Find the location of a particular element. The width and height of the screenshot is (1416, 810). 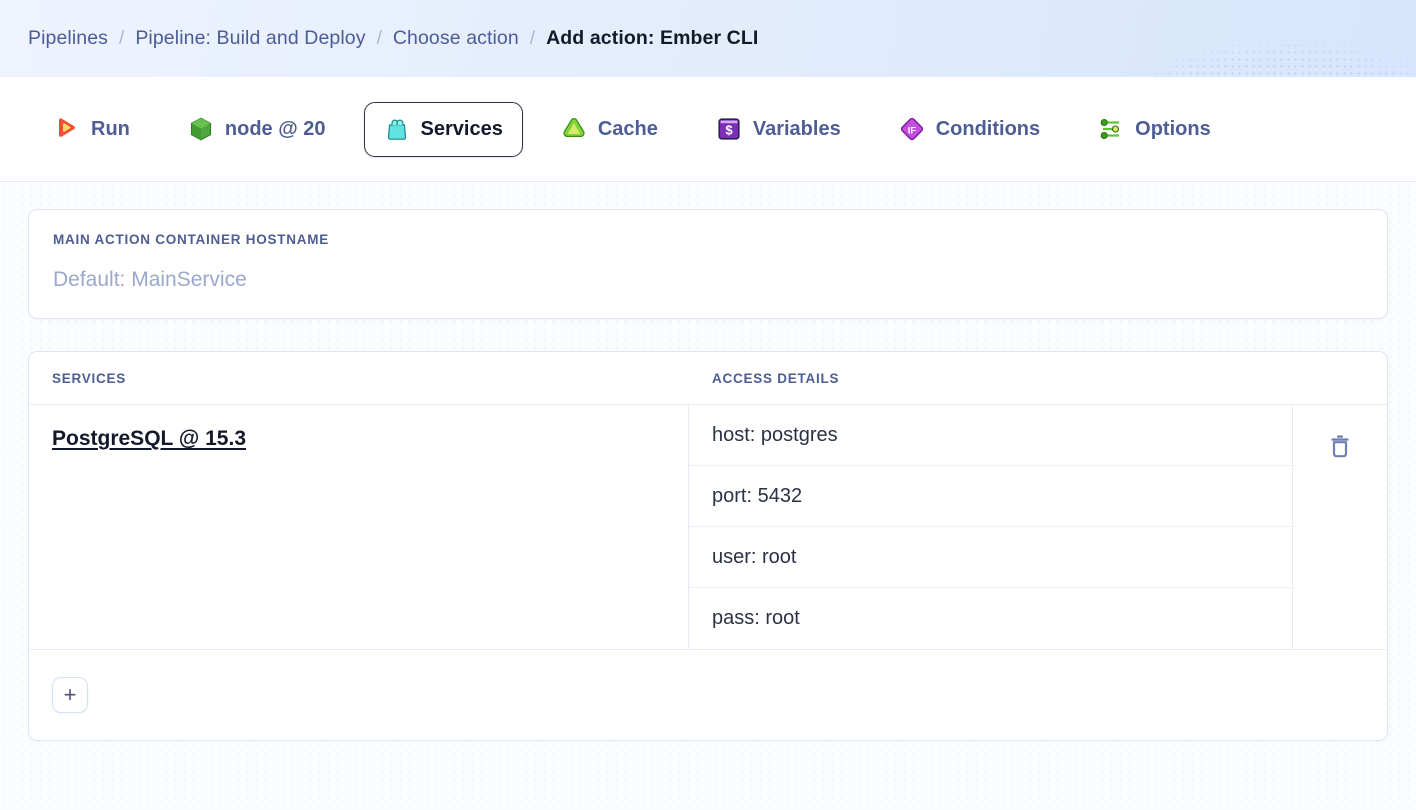

variables-icon: $ is located at coordinates (729, 129).